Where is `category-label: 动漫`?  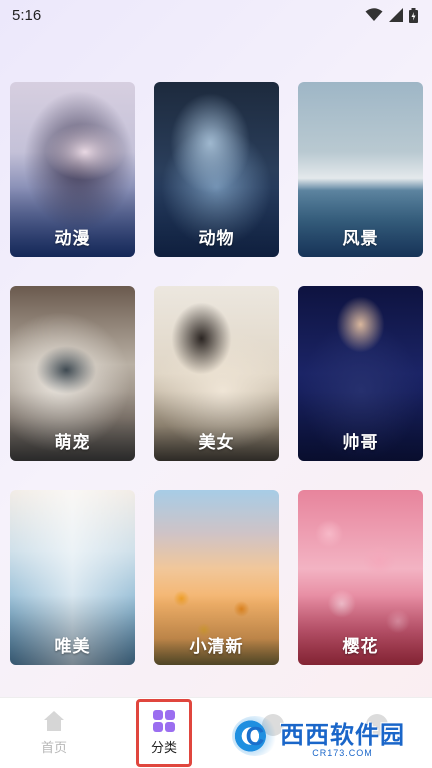 category-label: 动漫 is located at coordinates (72, 238).